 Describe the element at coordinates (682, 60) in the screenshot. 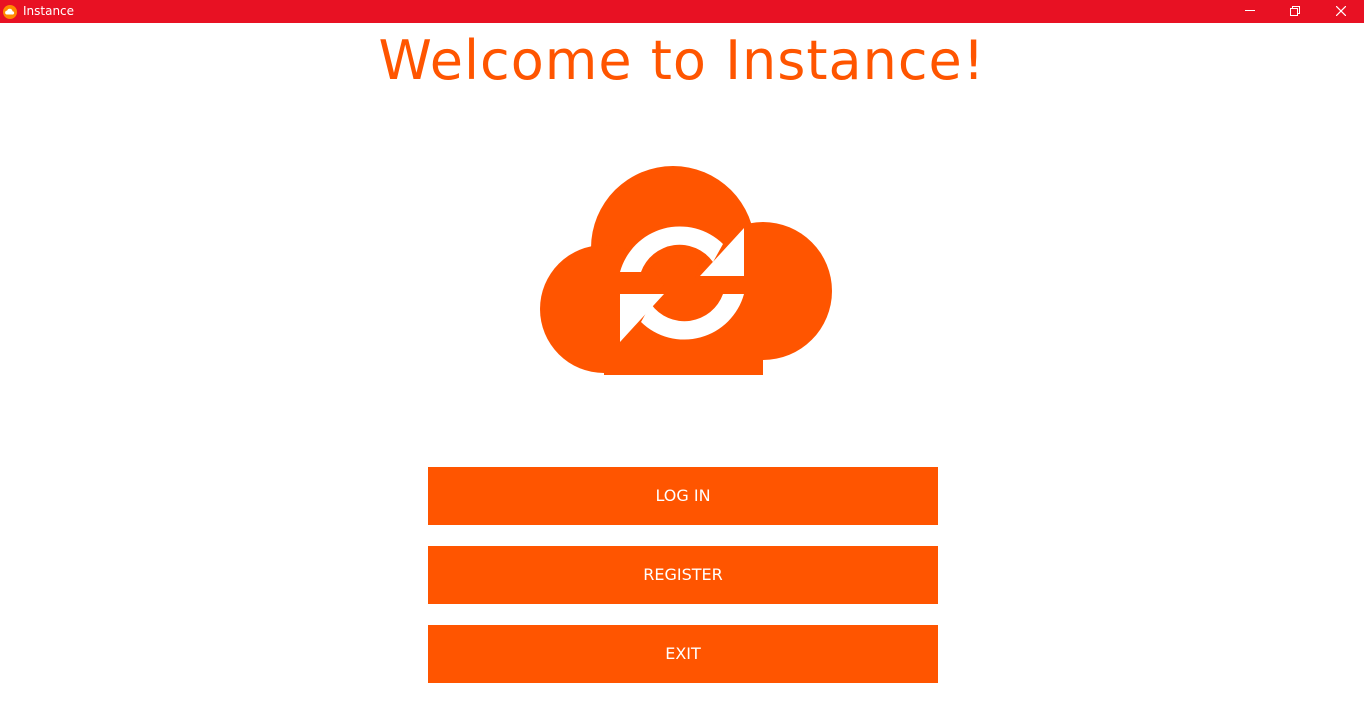

I see `welcome-heading: Welcome to Instance!` at that location.